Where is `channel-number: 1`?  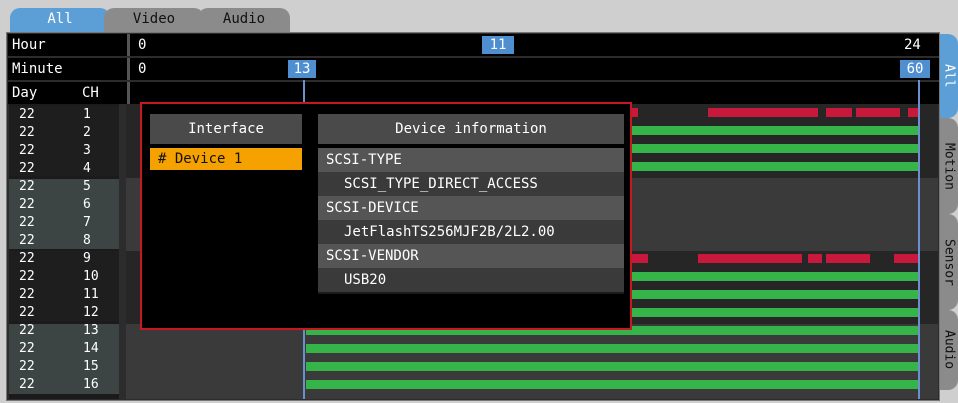 channel-number: 1 is located at coordinates (87, 114).